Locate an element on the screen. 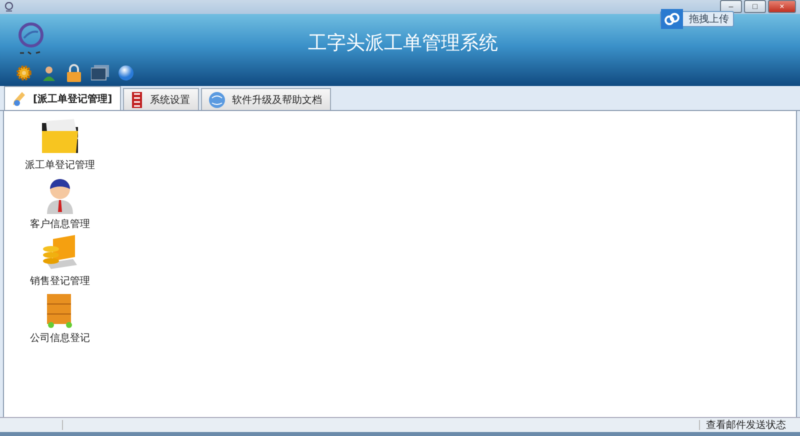  tab: 软件升级及帮助文档 is located at coordinates (266, 99).